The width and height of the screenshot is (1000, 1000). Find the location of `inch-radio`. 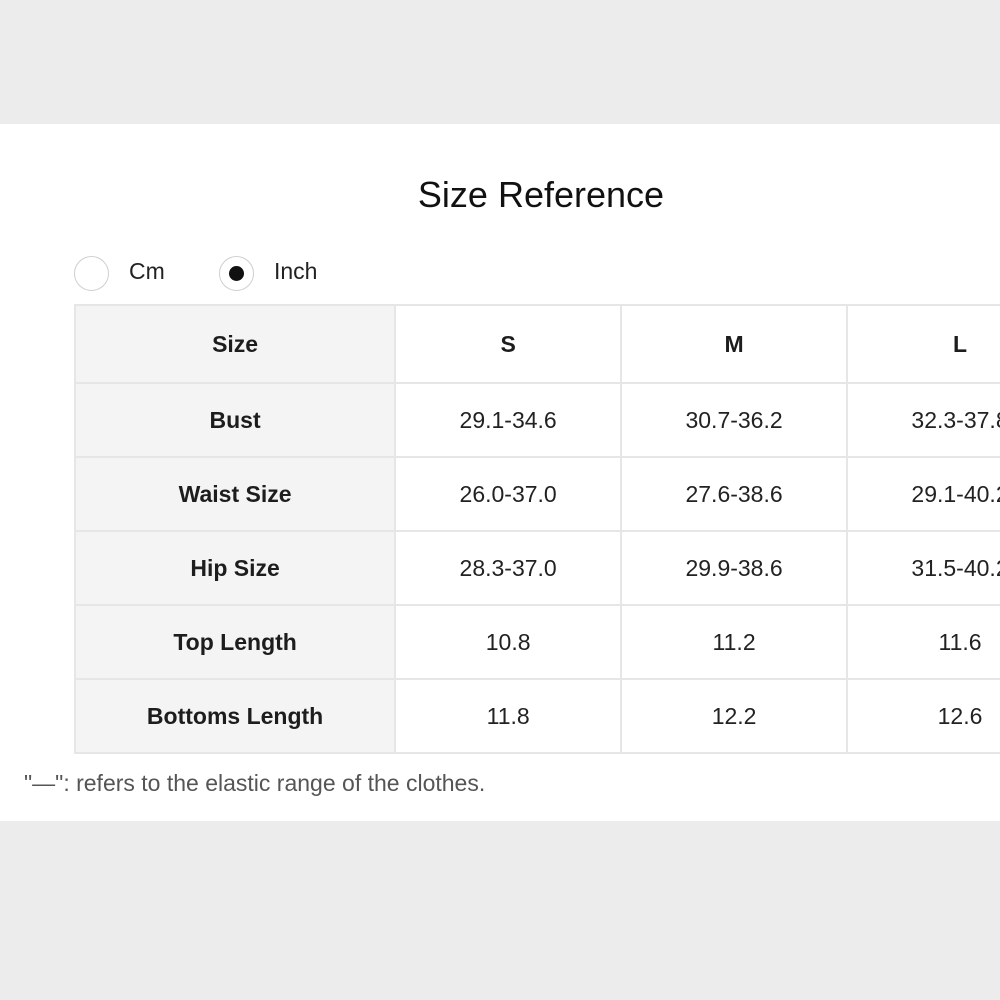

inch-radio is located at coordinates (236, 273).